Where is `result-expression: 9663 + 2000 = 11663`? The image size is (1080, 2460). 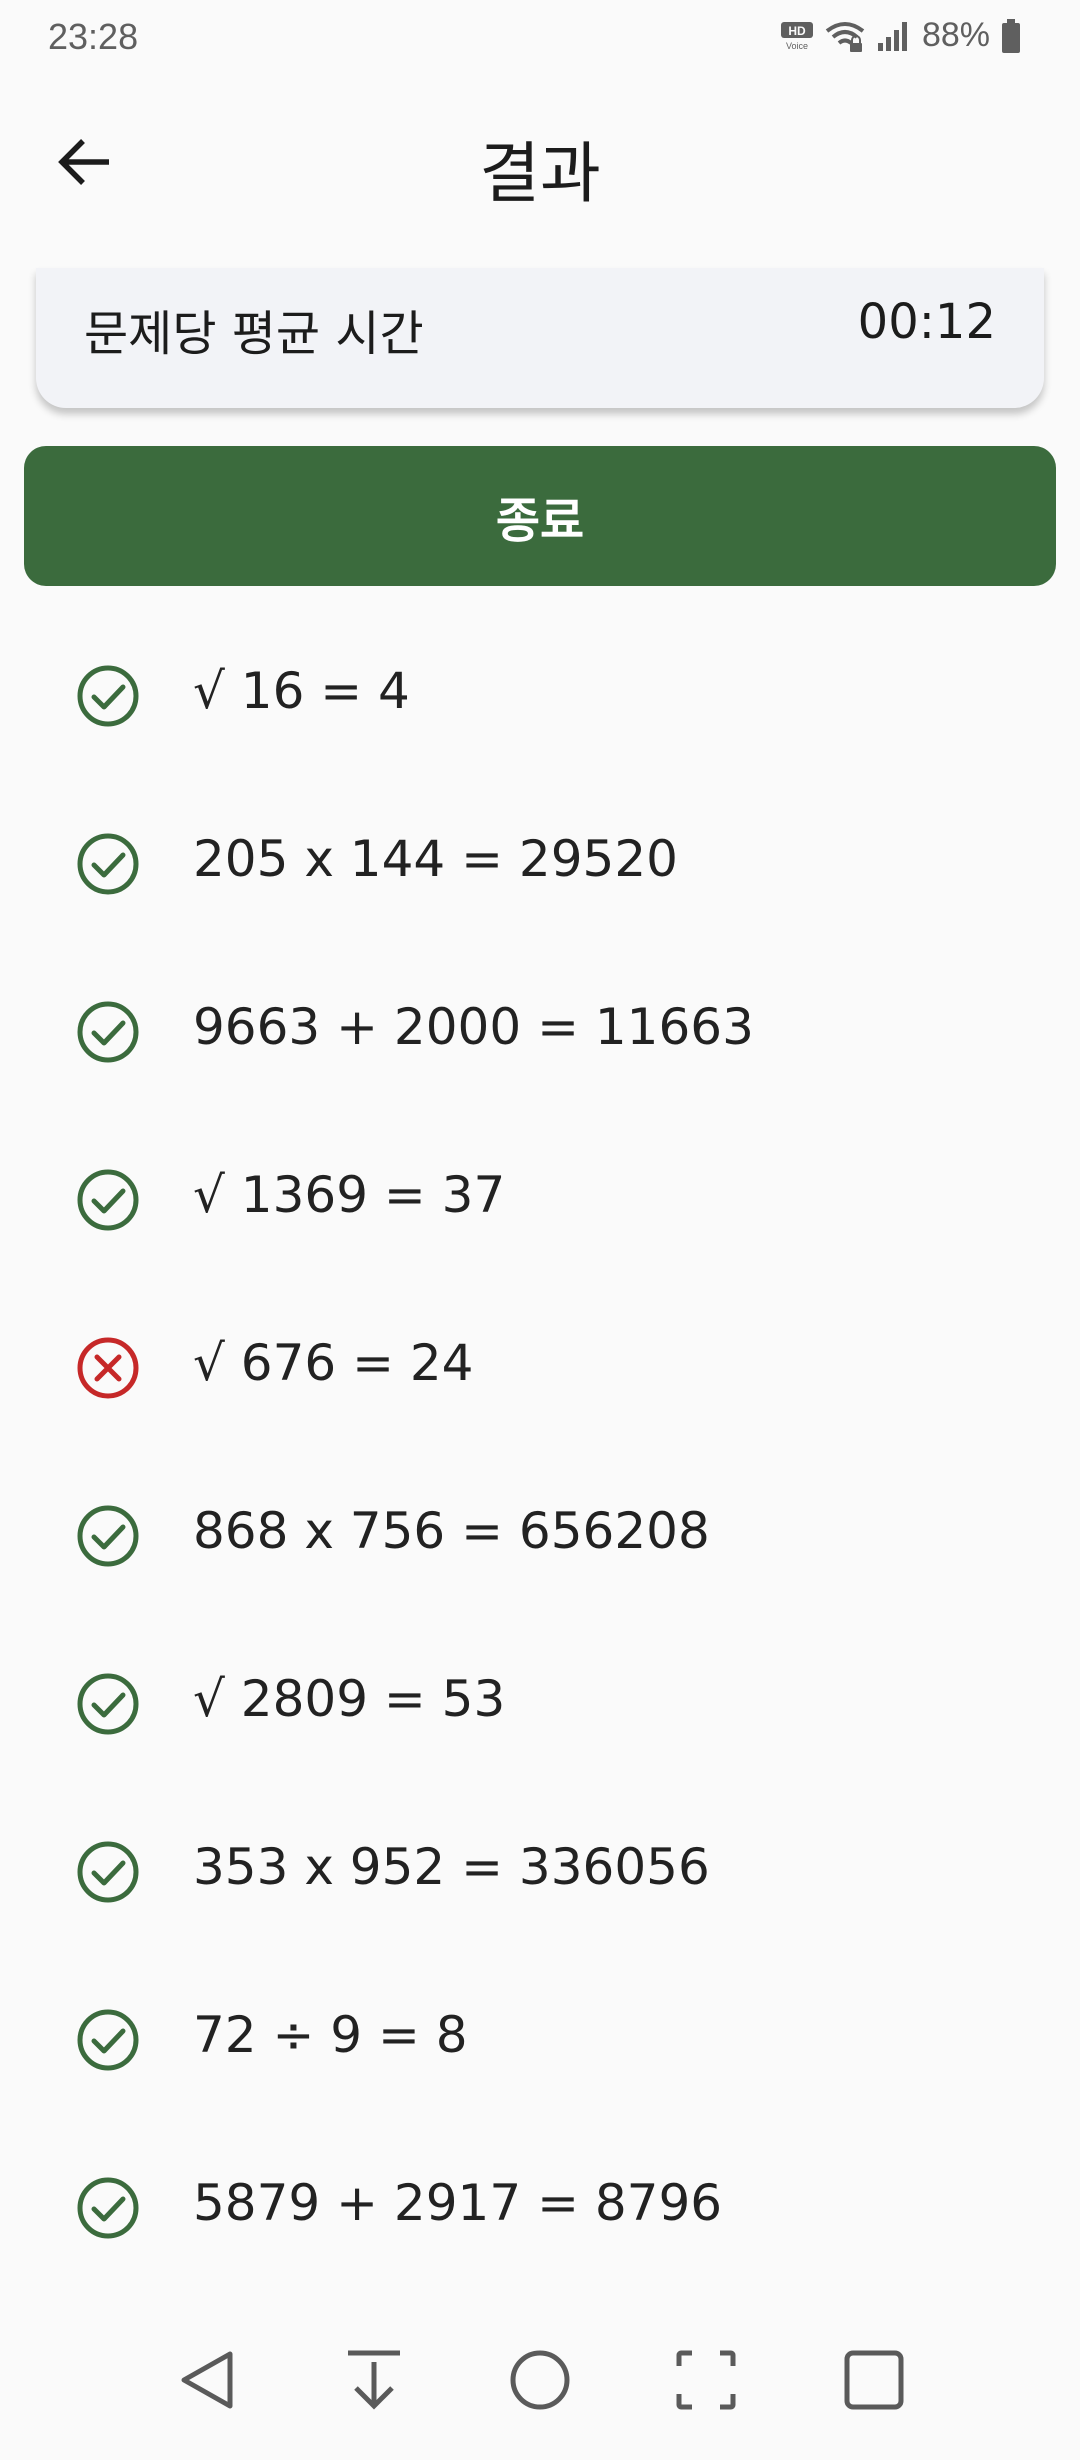 result-expression: 9663 + 2000 = 11663 is located at coordinates (473, 1027).